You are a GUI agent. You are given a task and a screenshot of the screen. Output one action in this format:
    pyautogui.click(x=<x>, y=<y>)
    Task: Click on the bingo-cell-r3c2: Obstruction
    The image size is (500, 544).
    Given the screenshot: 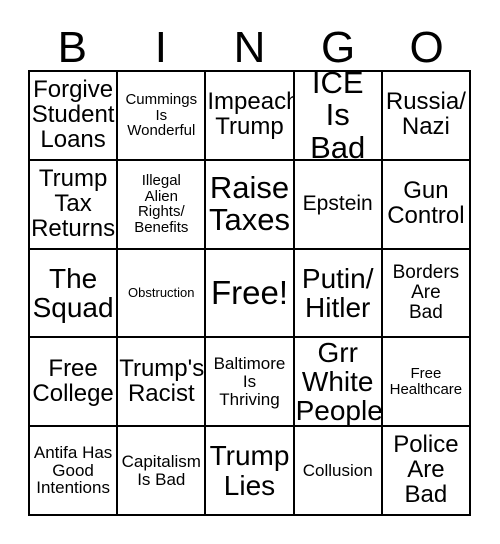 What is the action you would take?
    pyautogui.click(x=162, y=294)
    